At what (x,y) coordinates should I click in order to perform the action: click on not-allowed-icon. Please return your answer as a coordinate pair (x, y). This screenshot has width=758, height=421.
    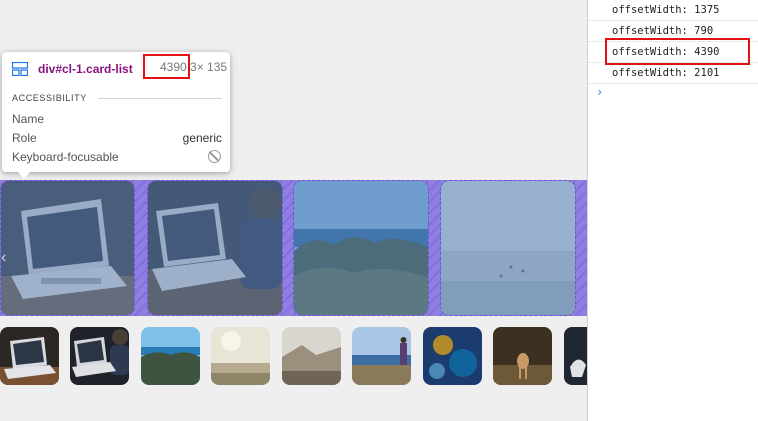
    Looking at the image, I should click on (214, 156).